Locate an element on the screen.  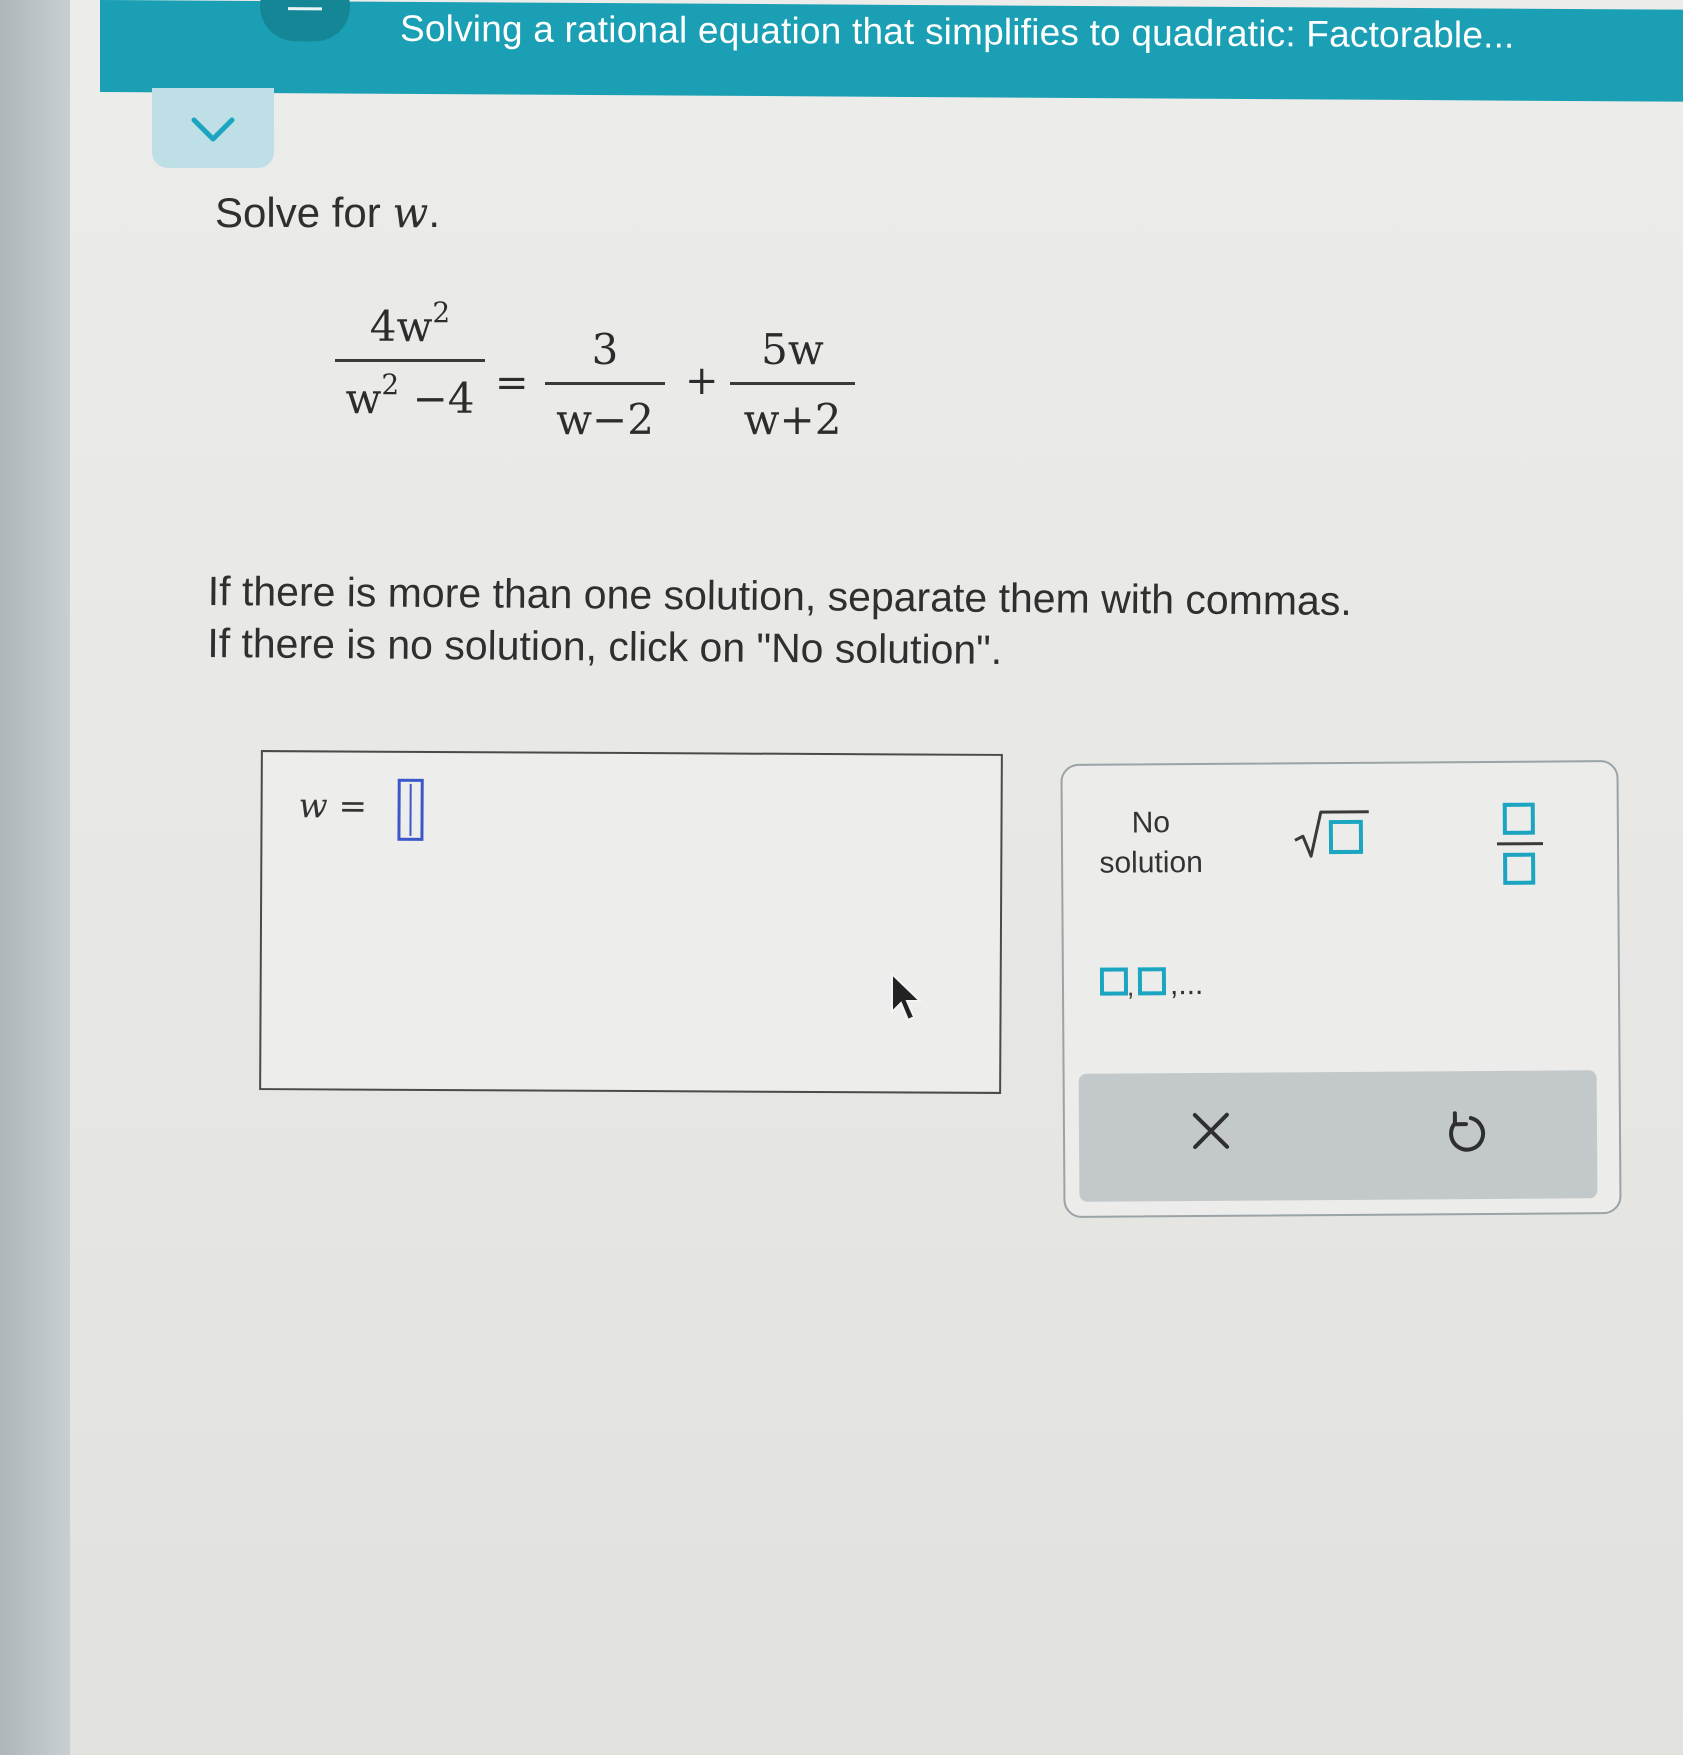
solve-prompt: Solve for w. is located at coordinates (327, 212).